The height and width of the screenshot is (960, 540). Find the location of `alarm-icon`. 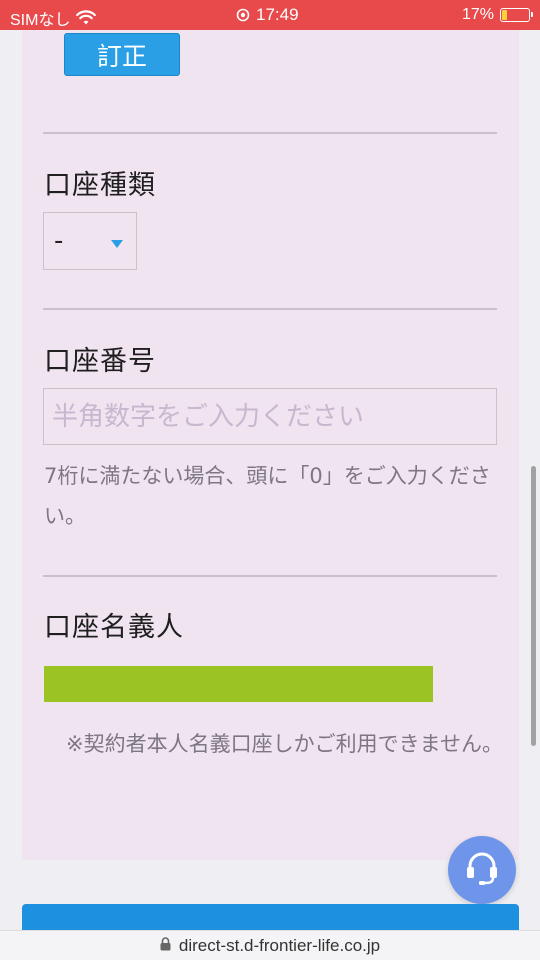

alarm-icon is located at coordinates (243, 15).